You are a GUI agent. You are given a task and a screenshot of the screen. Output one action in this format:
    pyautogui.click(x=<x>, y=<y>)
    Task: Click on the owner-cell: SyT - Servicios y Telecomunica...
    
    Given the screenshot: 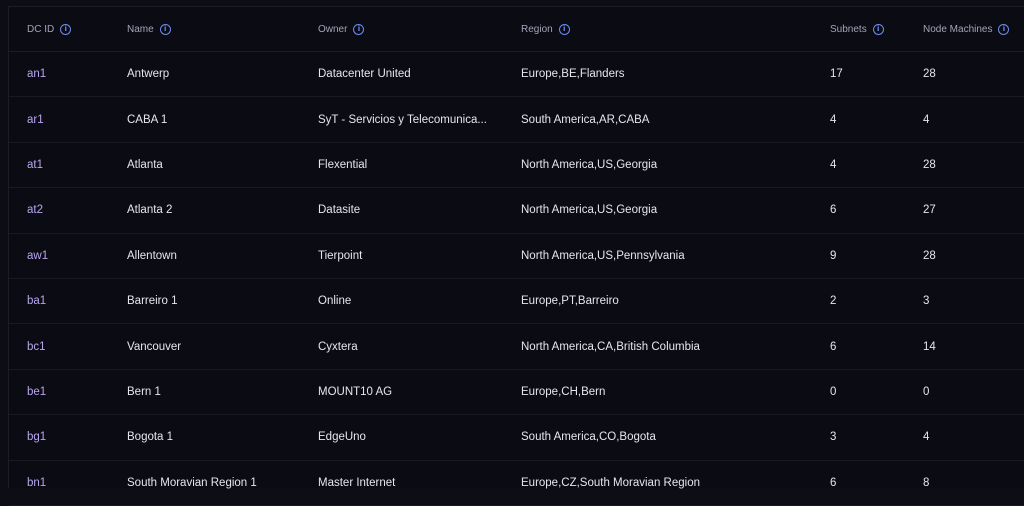 What is the action you would take?
    pyautogui.click(x=419, y=119)
    